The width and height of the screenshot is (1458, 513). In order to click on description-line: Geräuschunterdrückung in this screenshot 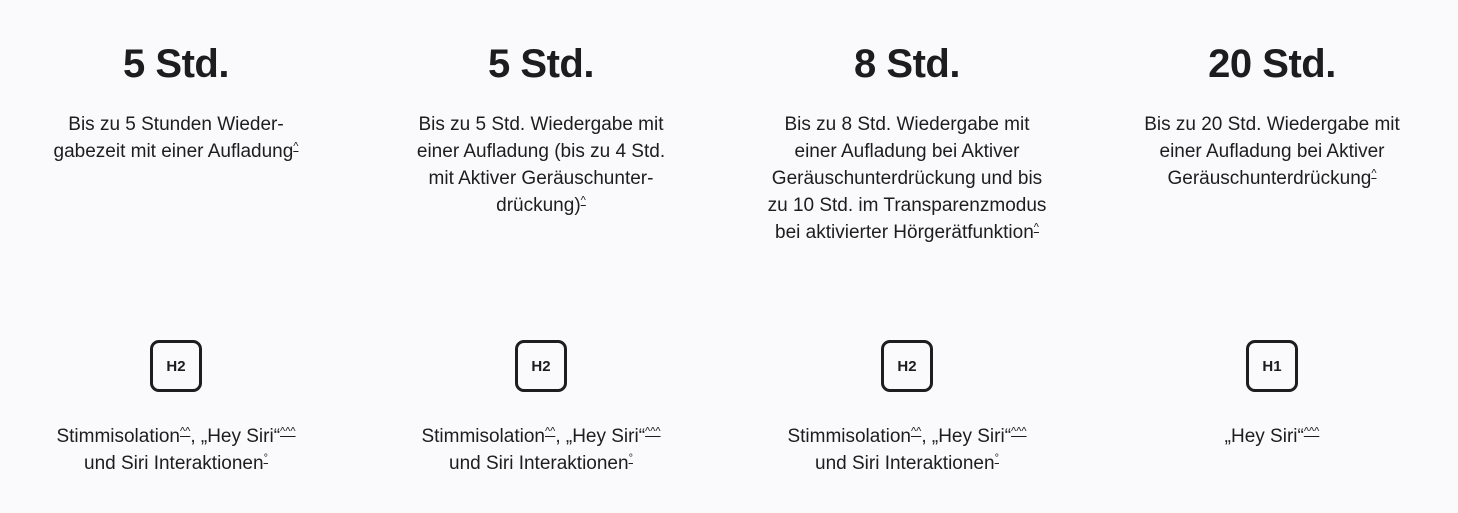, I will do `click(1269, 178)`.